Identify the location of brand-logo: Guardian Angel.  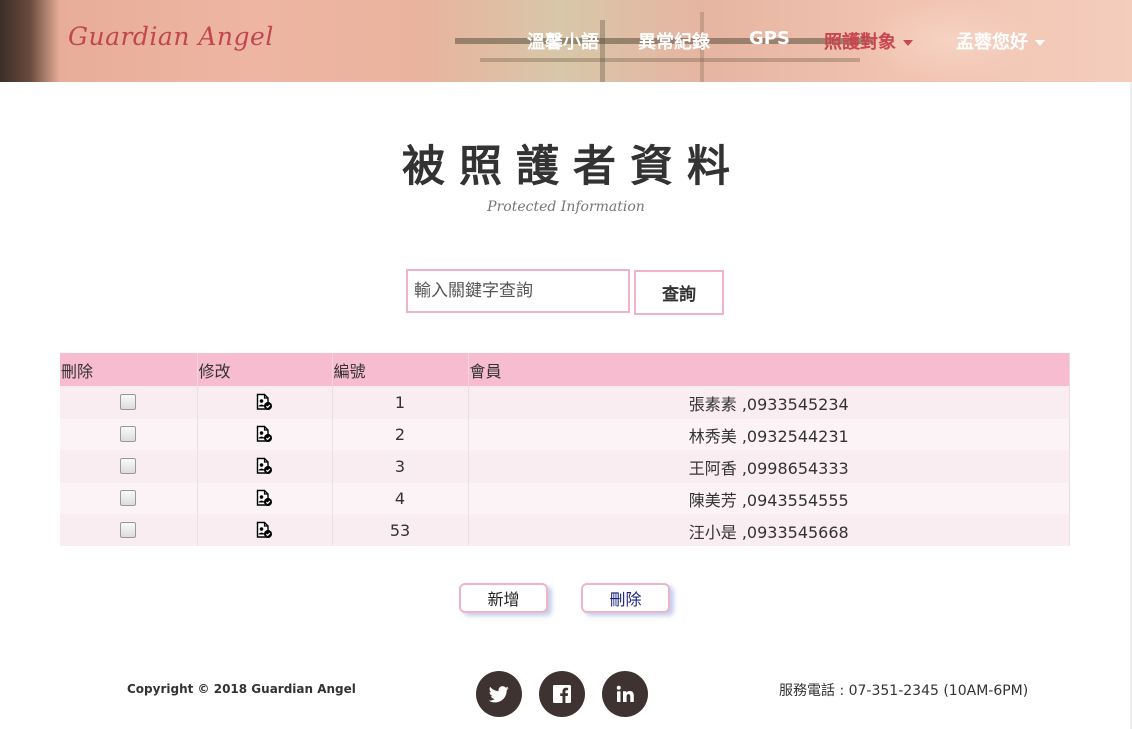
(171, 36).